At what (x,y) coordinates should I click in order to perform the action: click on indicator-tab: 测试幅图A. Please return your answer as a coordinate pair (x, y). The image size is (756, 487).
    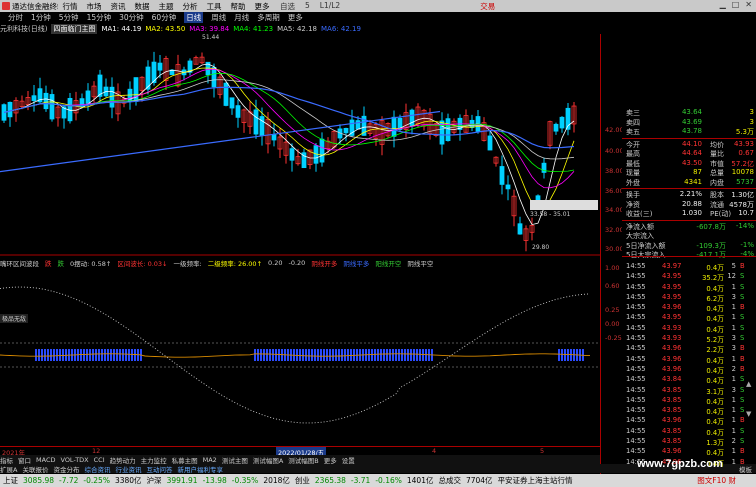
    Looking at the image, I should click on (268, 460).